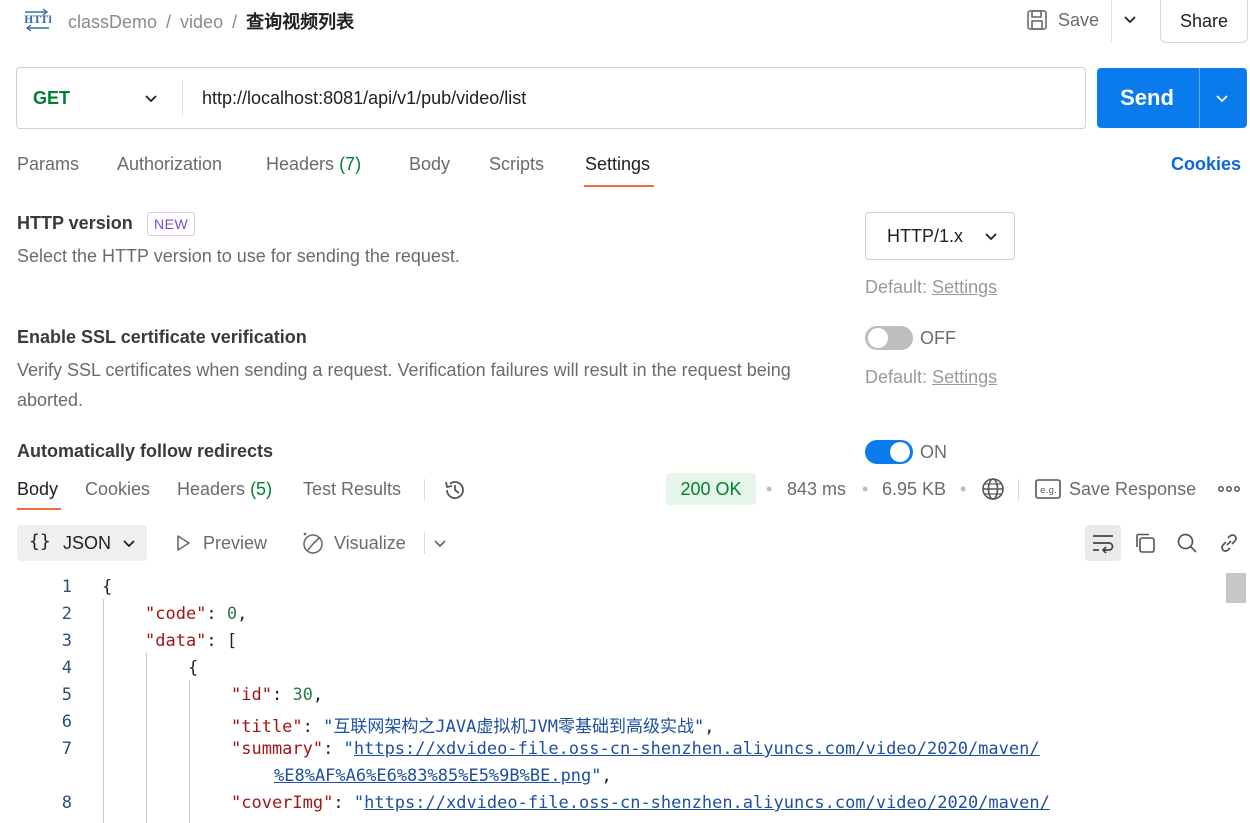 The height and width of the screenshot is (823, 1250). What do you see at coordinates (117, 489) in the screenshot?
I see `response-tab-cookies: Cookies` at bounding box center [117, 489].